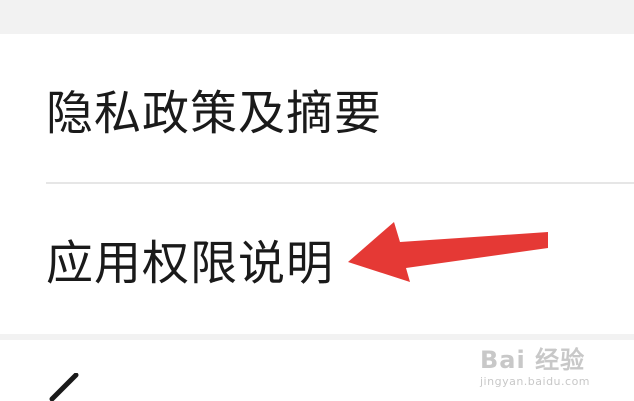  I want to click on partial-text-stroke, so click(64, 387).